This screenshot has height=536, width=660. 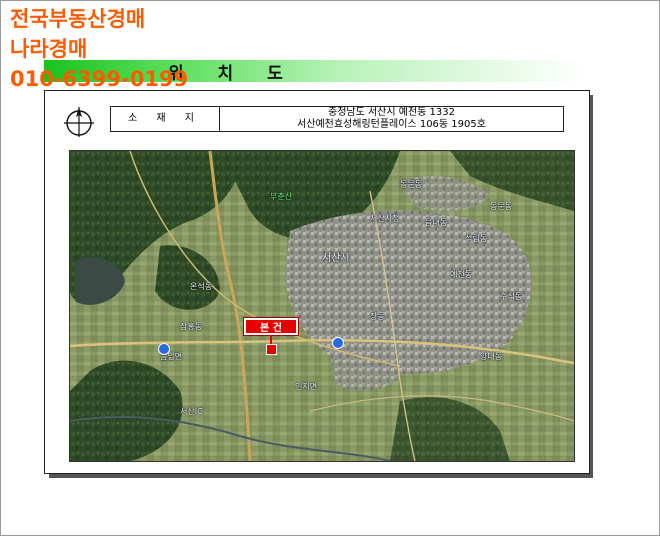 I want to click on map-label: 온석동, so click(x=201, y=286).